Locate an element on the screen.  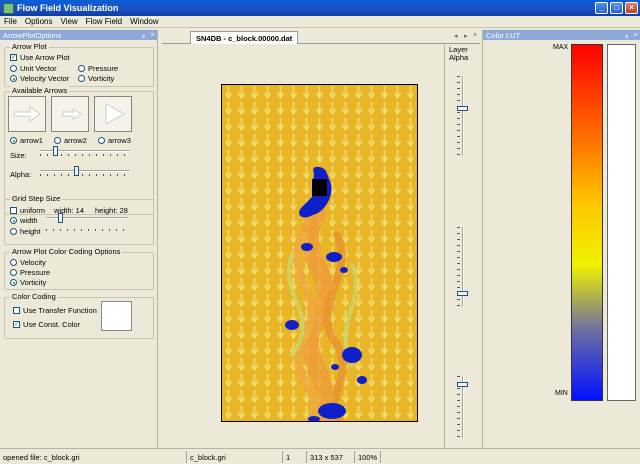
size-slider is located at coordinates (85, 152).